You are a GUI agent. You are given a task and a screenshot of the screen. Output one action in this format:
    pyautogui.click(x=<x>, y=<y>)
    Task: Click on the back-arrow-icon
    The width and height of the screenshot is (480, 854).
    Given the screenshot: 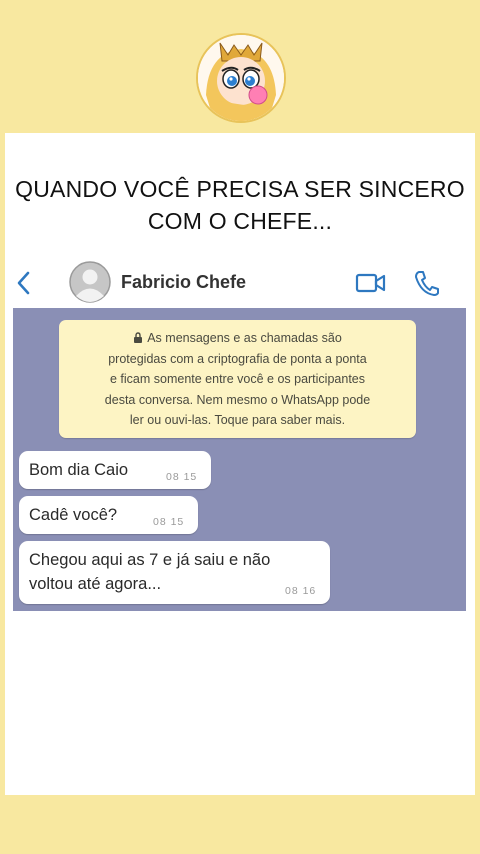 What is the action you would take?
    pyautogui.click(x=23, y=283)
    